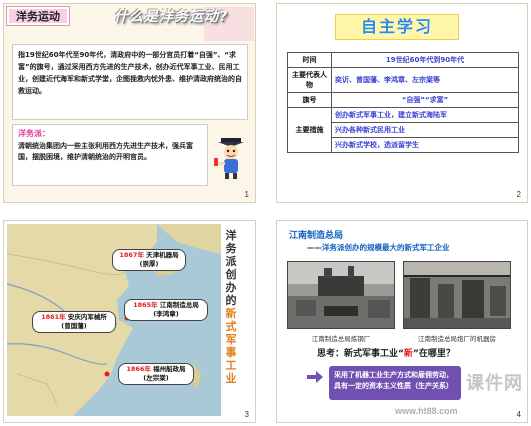 Image resolution: width=531 pixels, height=426 pixels. What do you see at coordinates (309, 130) in the screenshot?
I see `row-header: 主要措施` at bounding box center [309, 130].